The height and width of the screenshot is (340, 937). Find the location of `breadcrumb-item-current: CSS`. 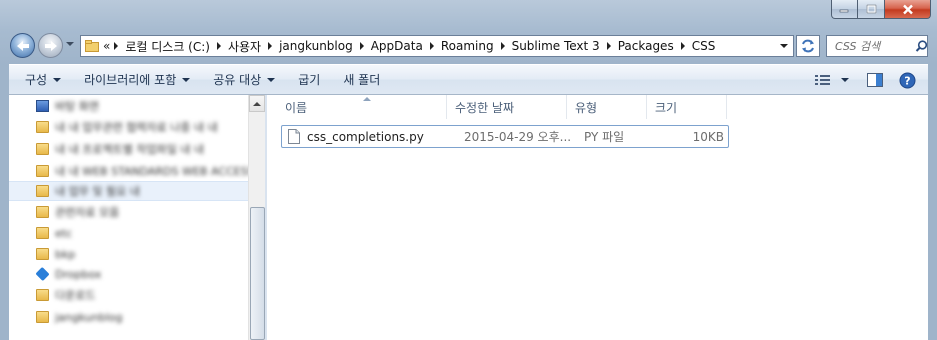

breadcrumb-item-current: CSS is located at coordinates (704, 46).